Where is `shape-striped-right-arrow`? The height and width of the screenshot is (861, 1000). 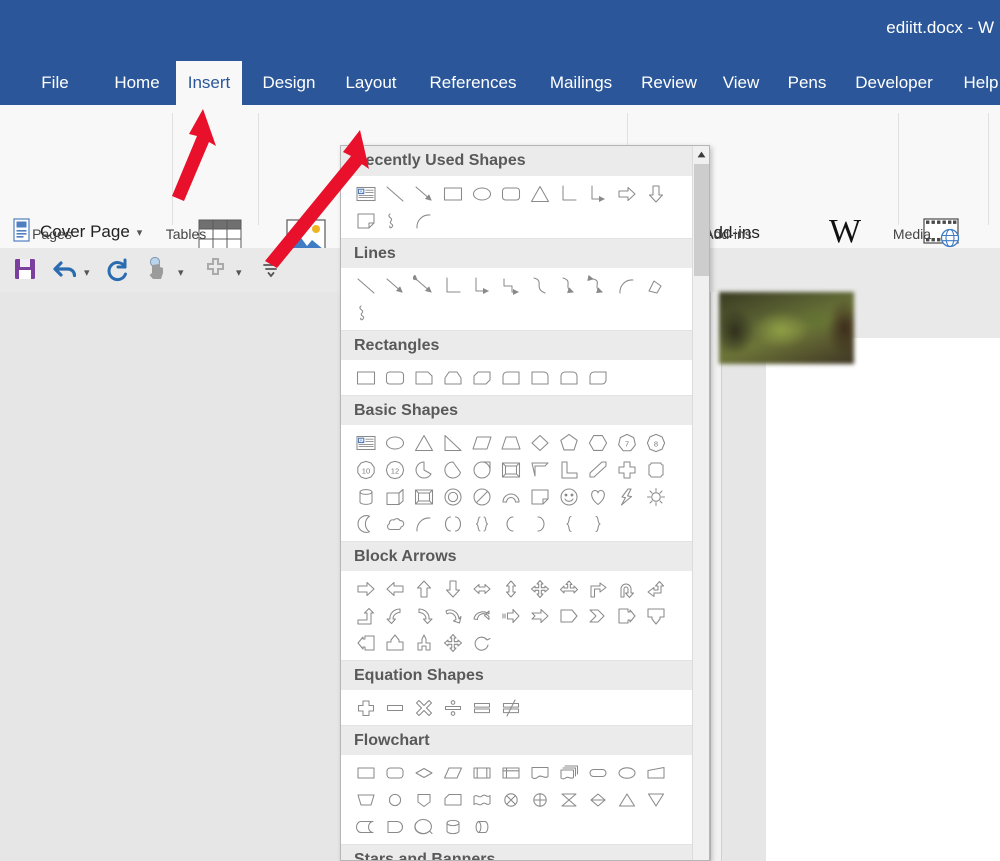 shape-striped-right-arrow is located at coordinates (510, 615).